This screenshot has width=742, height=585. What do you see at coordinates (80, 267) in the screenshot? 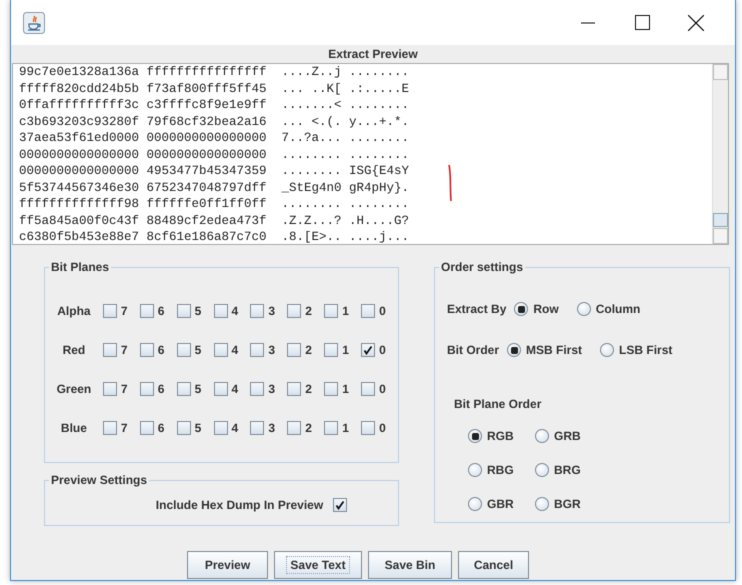
I see `group-title: Bit Planes` at bounding box center [80, 267].